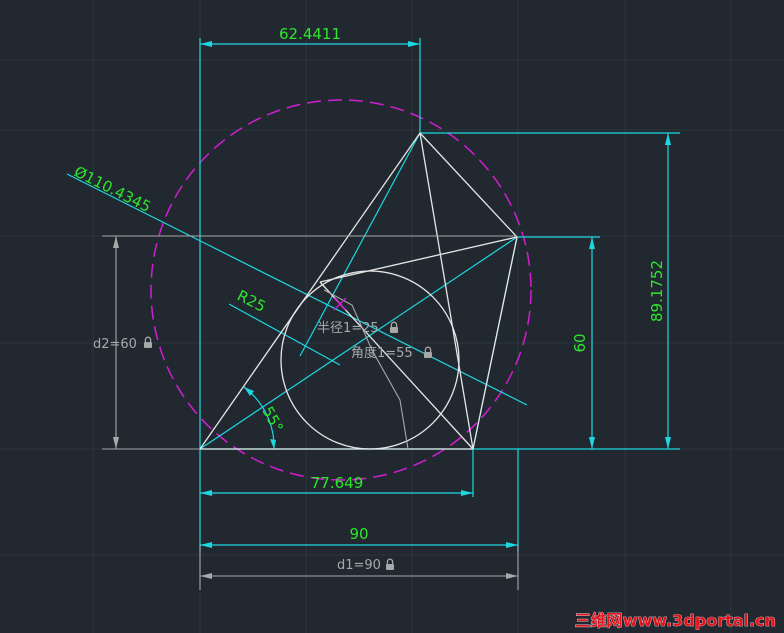 The height and width of the screenshot is (633, 784). I want to click on constraint-d2: d2=60, so click(115, 344).